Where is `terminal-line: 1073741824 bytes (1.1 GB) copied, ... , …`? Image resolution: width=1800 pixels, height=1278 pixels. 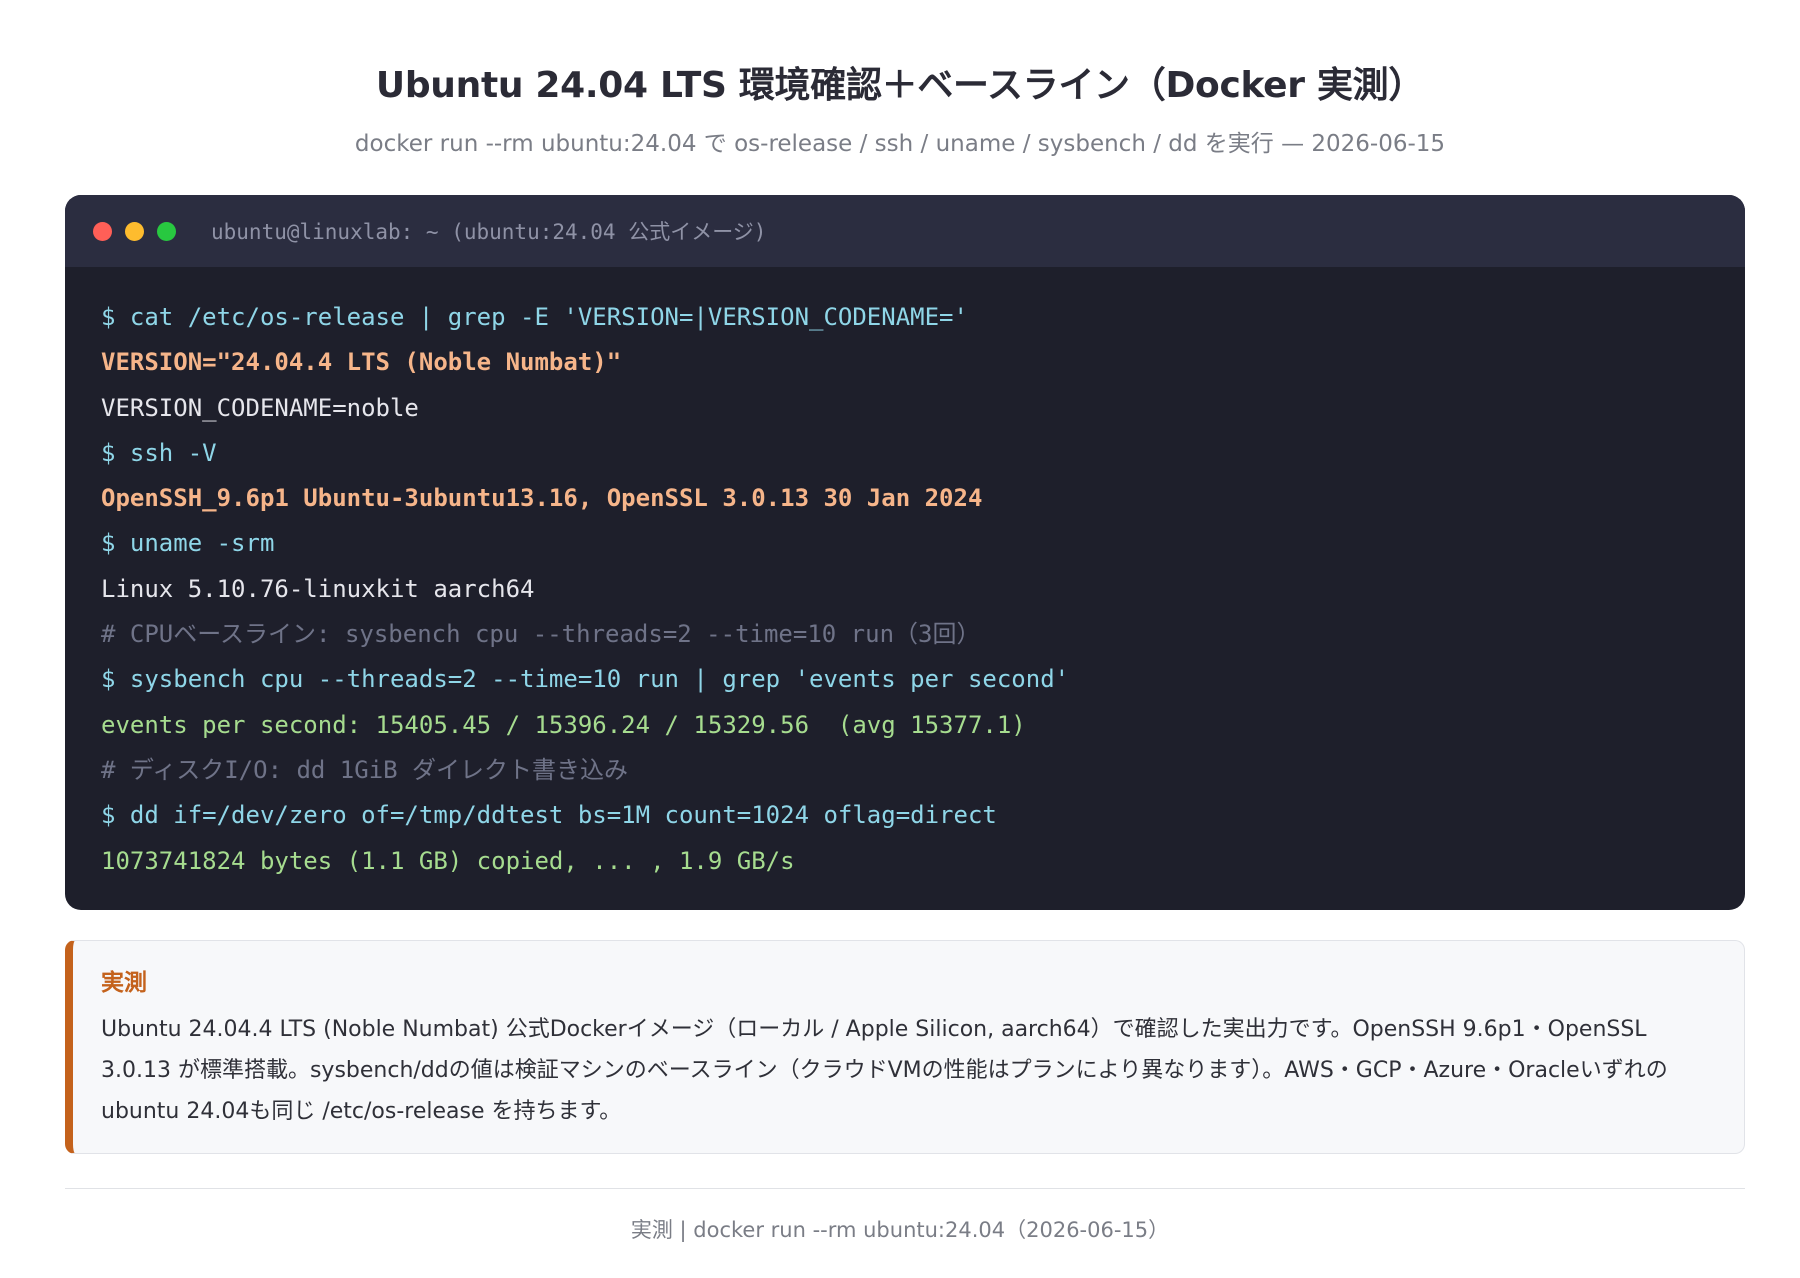 terminal-line: 1073741824 bytes (1.1 GB) copied, ... , … is located at coordinates (448, 860).